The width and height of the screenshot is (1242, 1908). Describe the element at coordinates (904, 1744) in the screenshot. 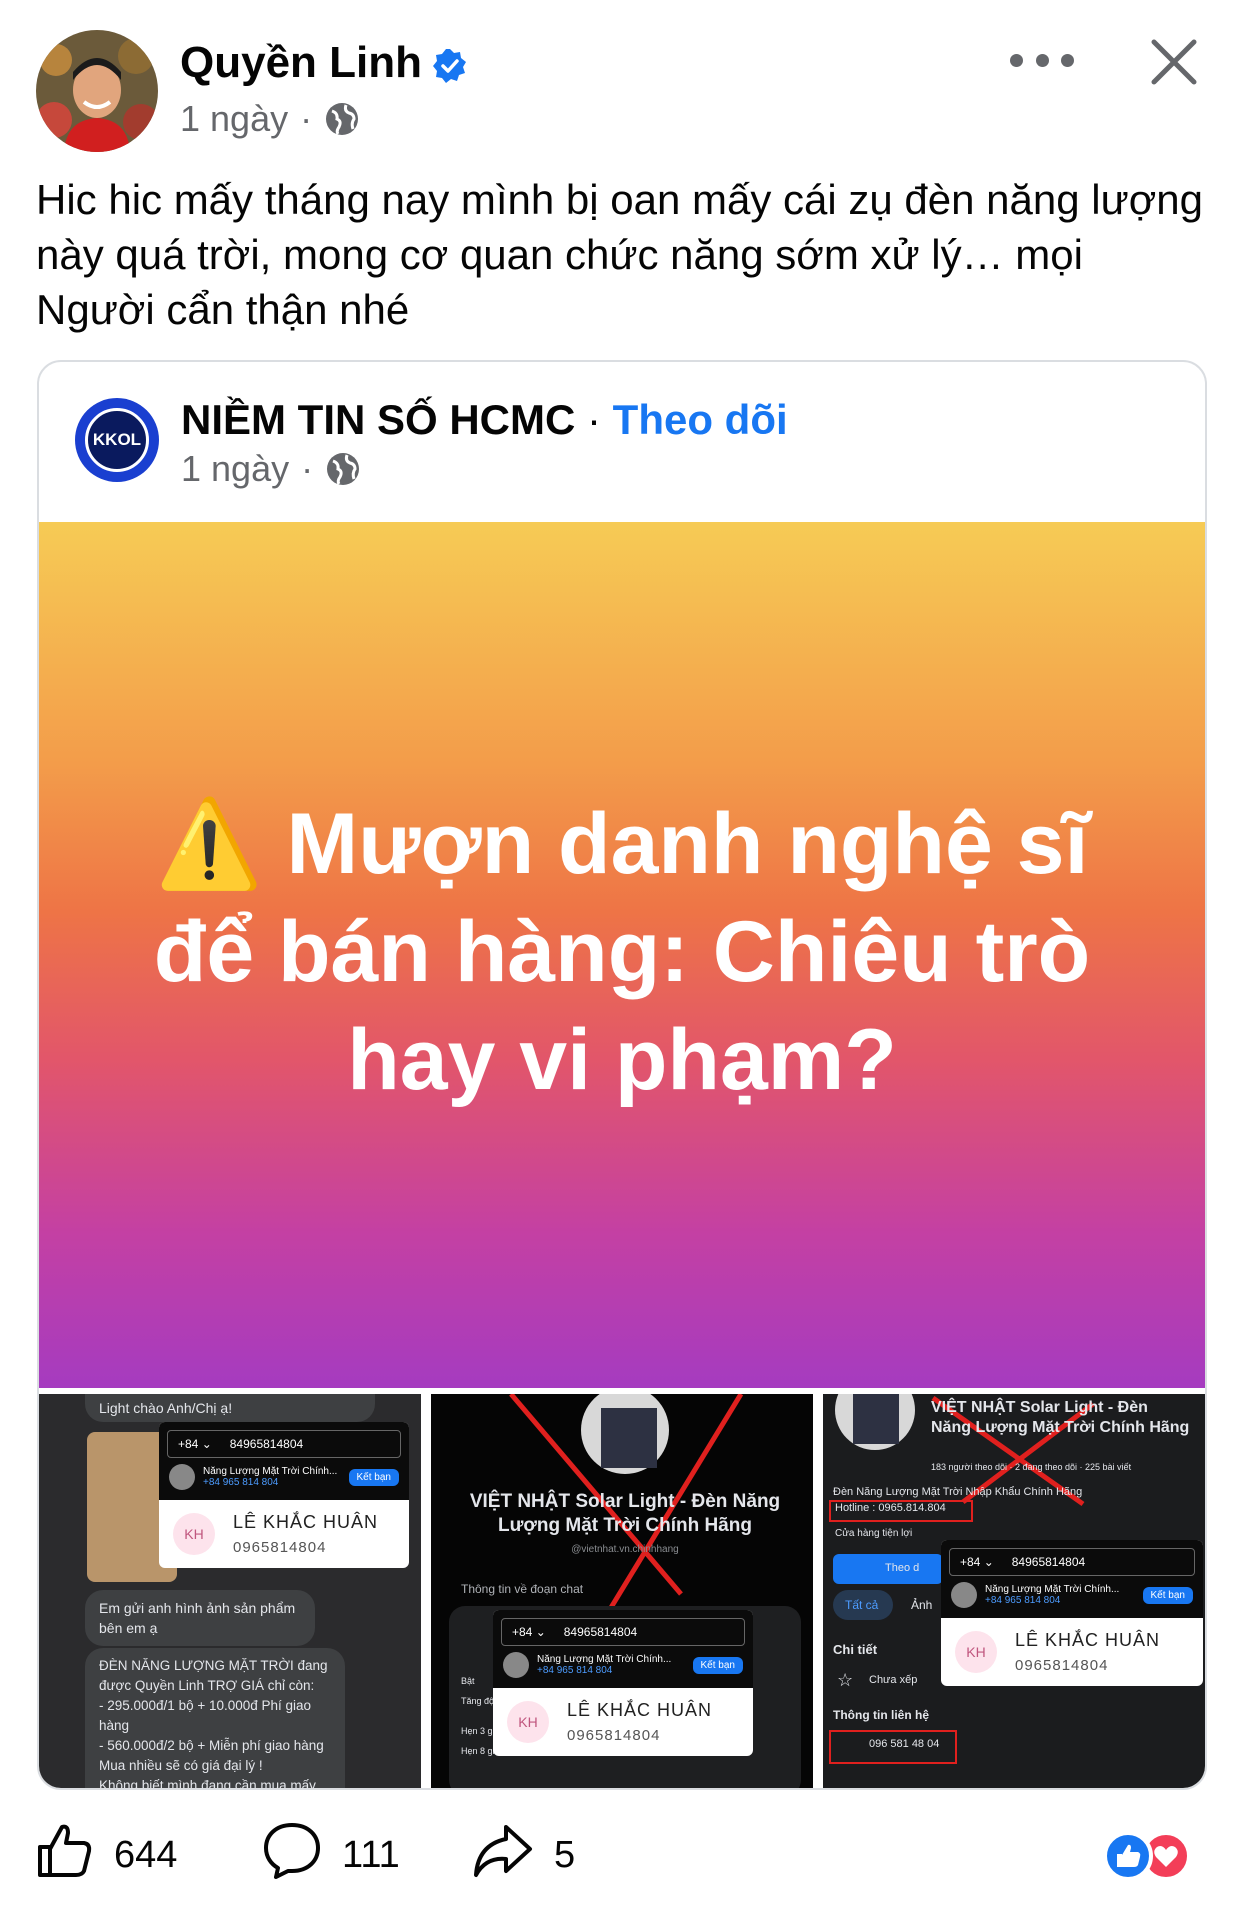

I see `contact-phone: 096 581 48 04` at that location.